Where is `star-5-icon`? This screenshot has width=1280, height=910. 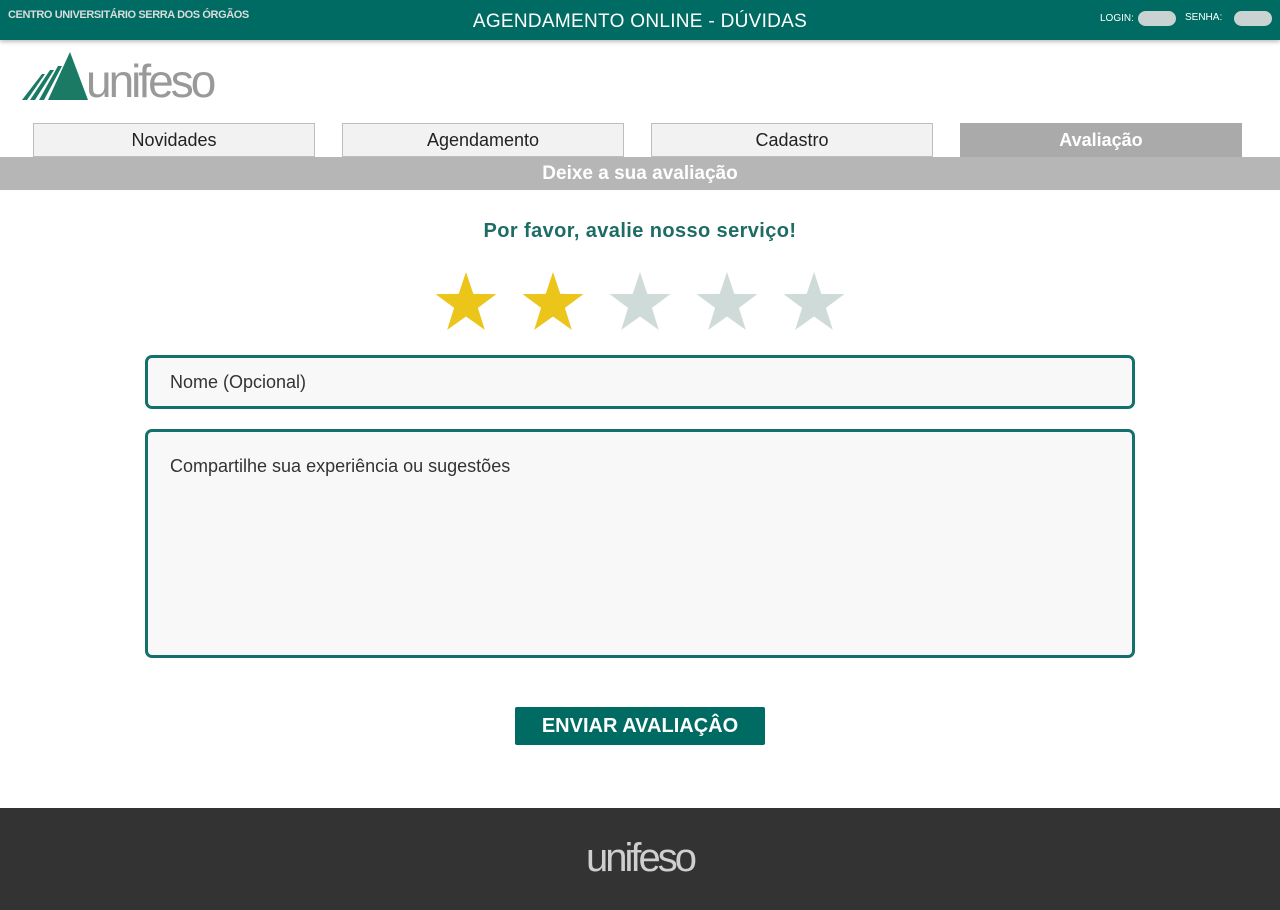 star-5-icon is located at coordinates (814, 302).